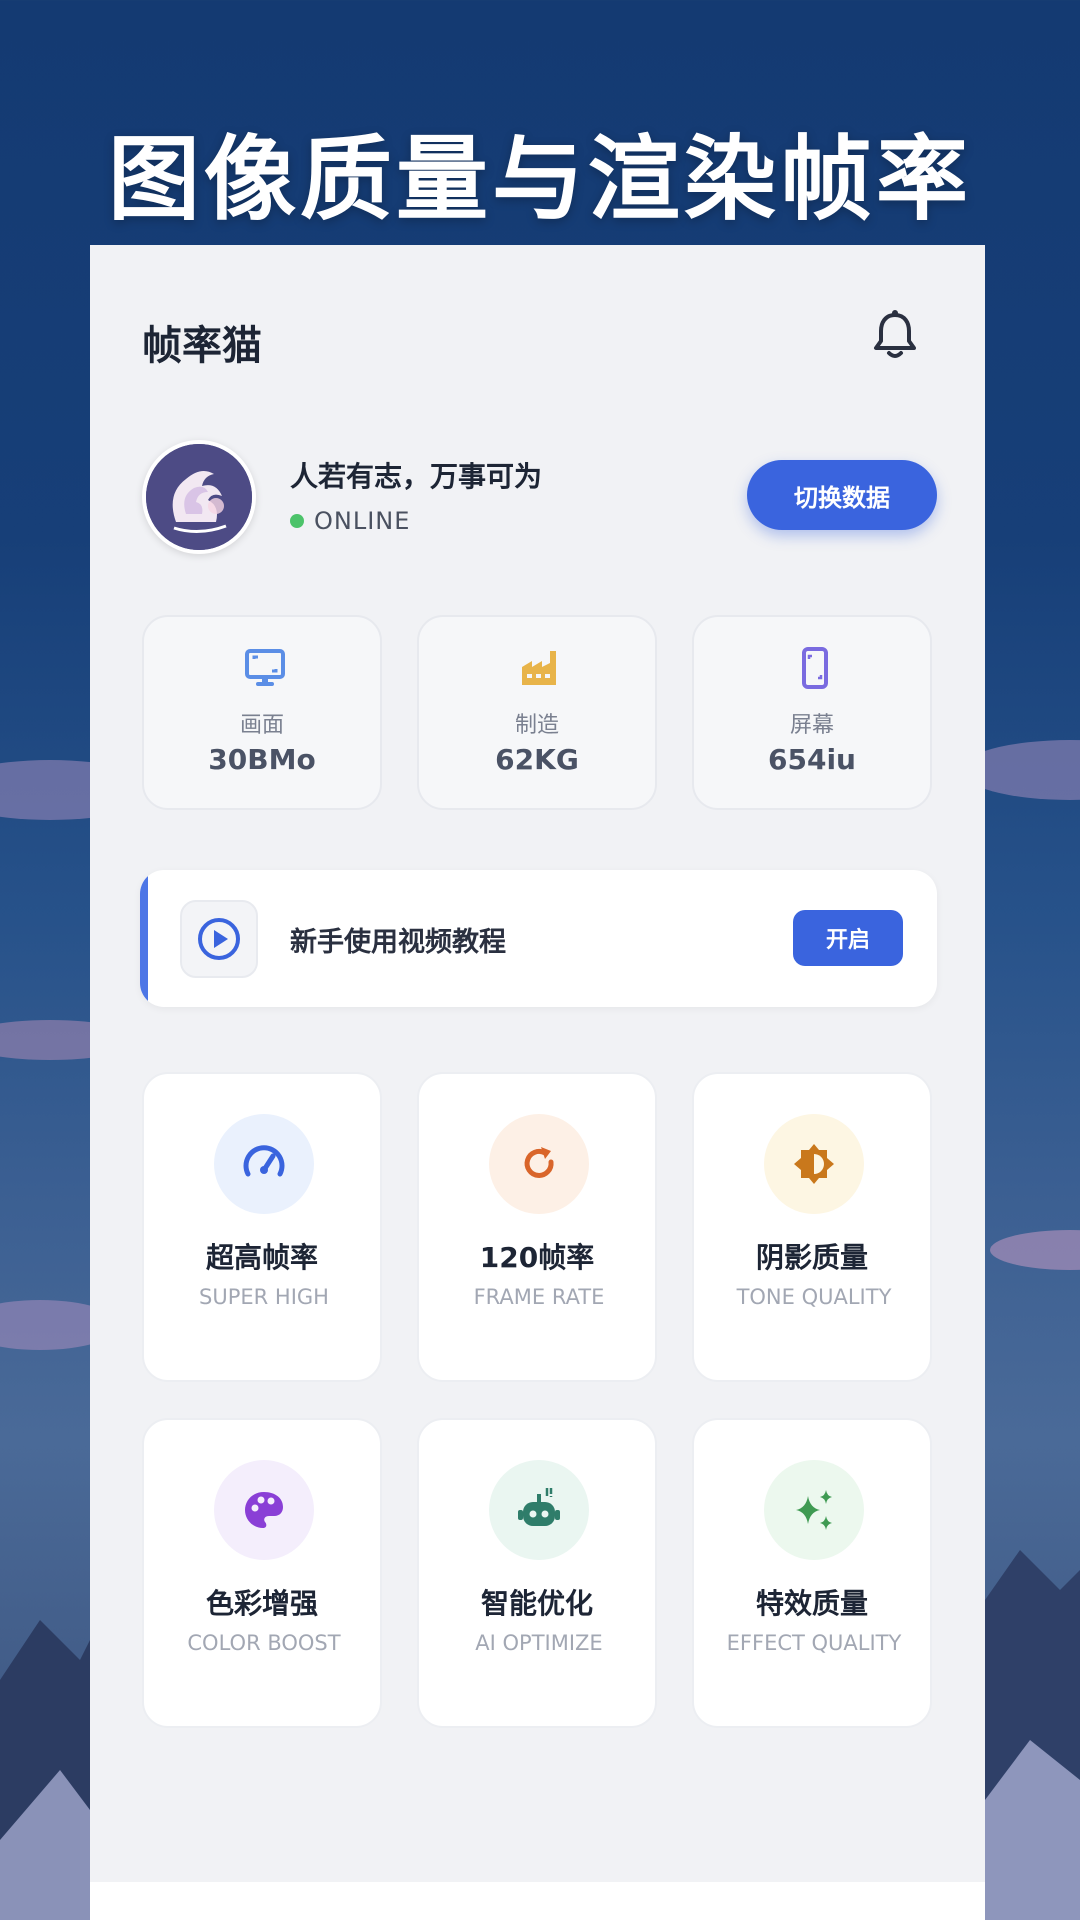 The height and width of the screenshot is (1920, 1080). Describe the element at coordinates (537, 759) in the screenshot. I see `stat-value: 62KG` at that location.